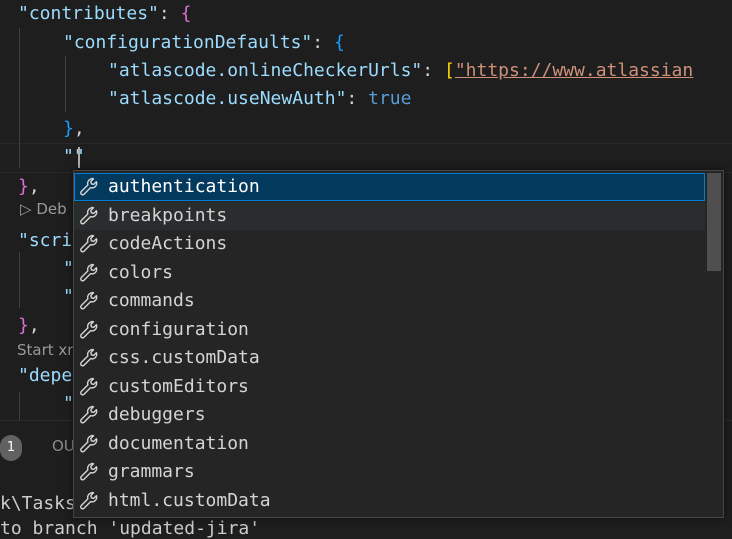  I want to click on suggest-item-label: configuration, so click(178, 329).